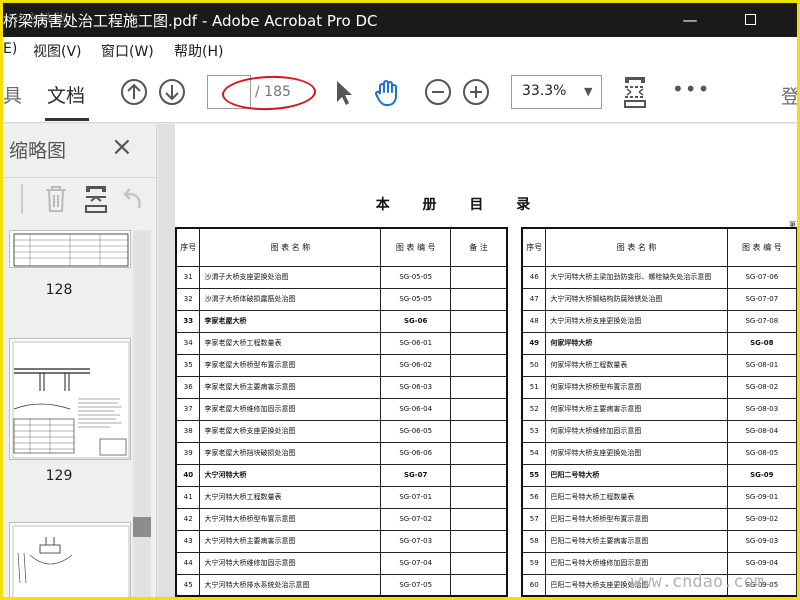 This screenshot has height=600, width=800. What do you see at coordinates (22, 199) in the screenshot?
I see `divider` at bounding box center [22, 199].